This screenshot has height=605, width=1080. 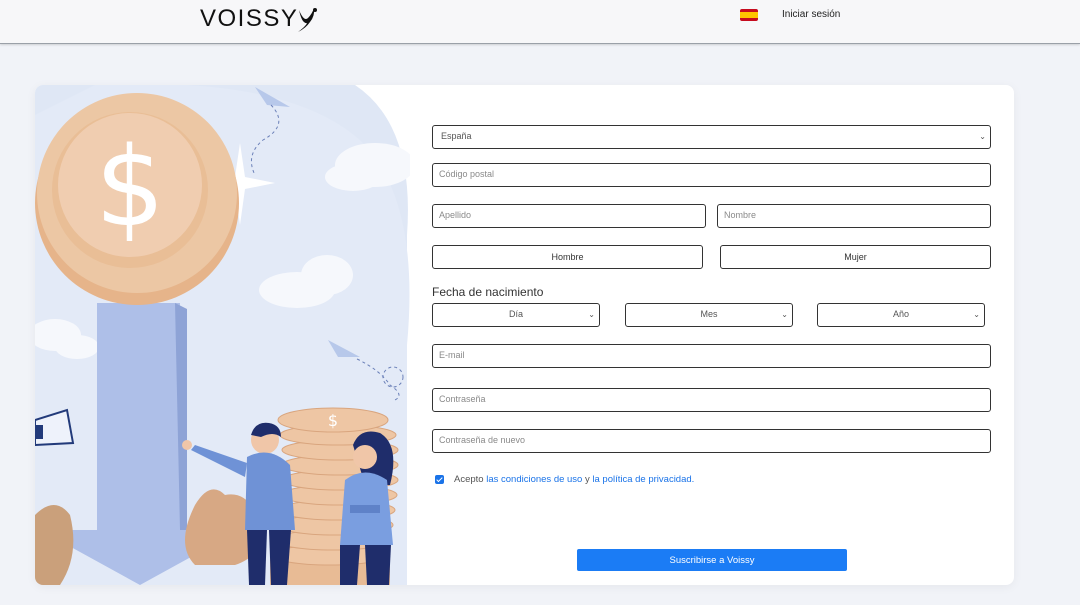 I want to click on email-field: E-mail, so click(x=711, y=356).